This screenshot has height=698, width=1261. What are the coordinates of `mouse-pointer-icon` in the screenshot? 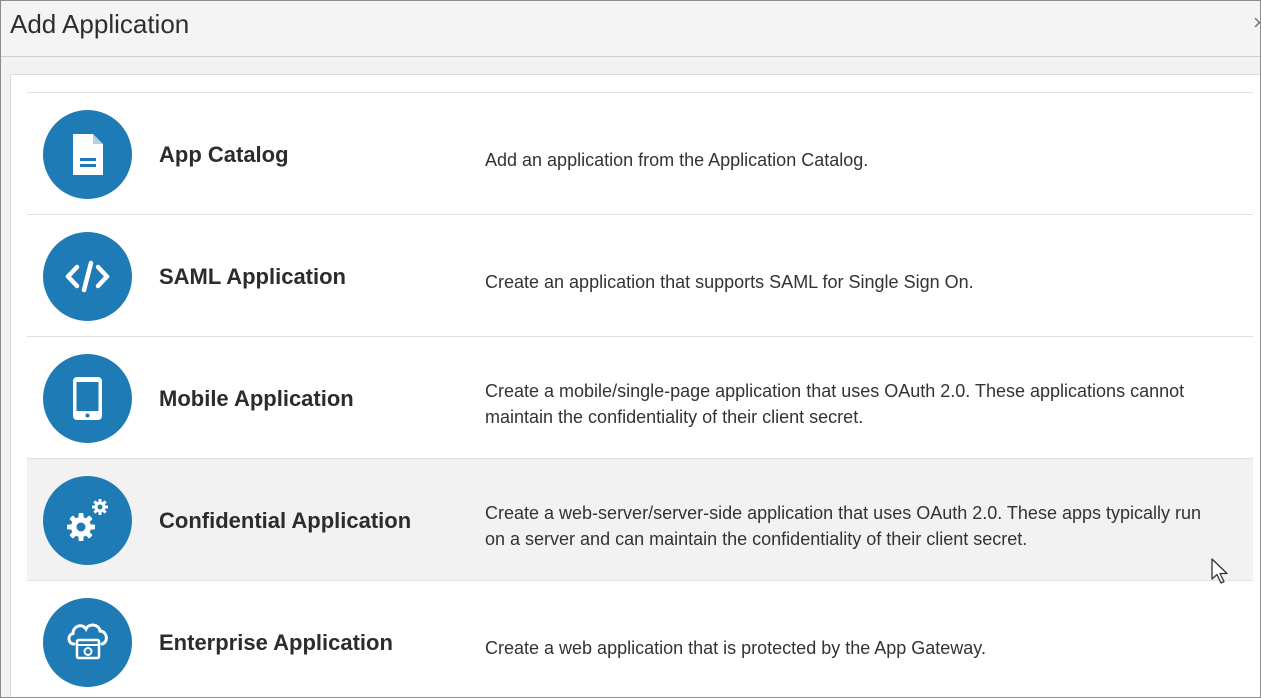 It's located at (1222, 572).